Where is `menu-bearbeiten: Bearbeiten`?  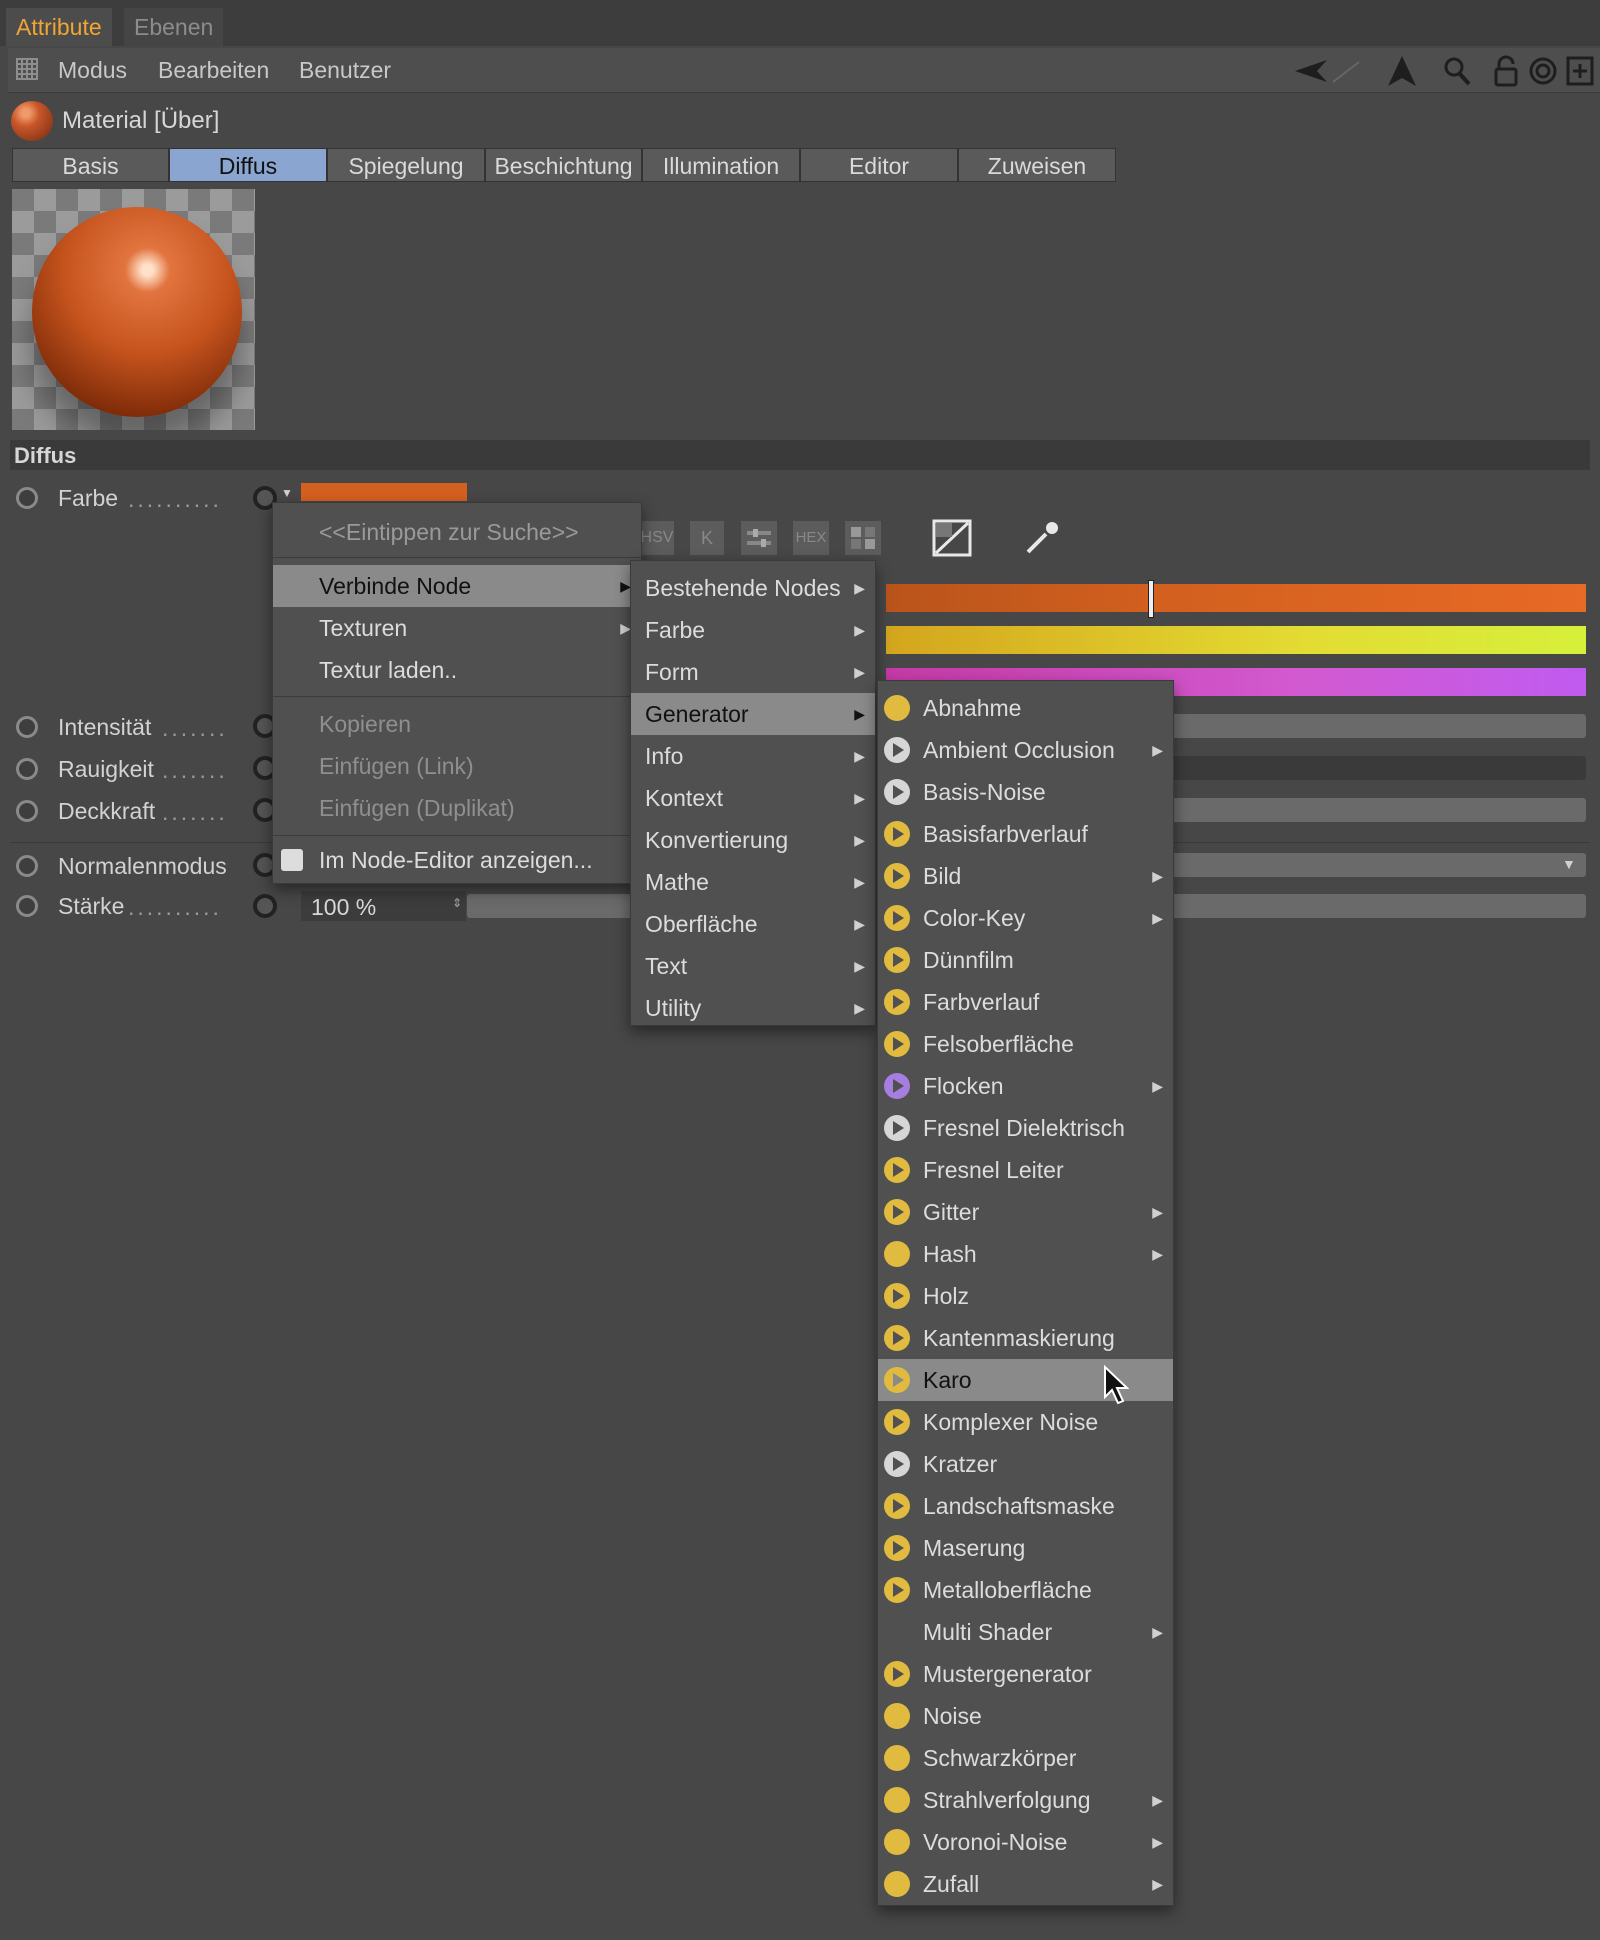 menu-bearbeiten: Bearbeiten is located at coordinates (213, 70).